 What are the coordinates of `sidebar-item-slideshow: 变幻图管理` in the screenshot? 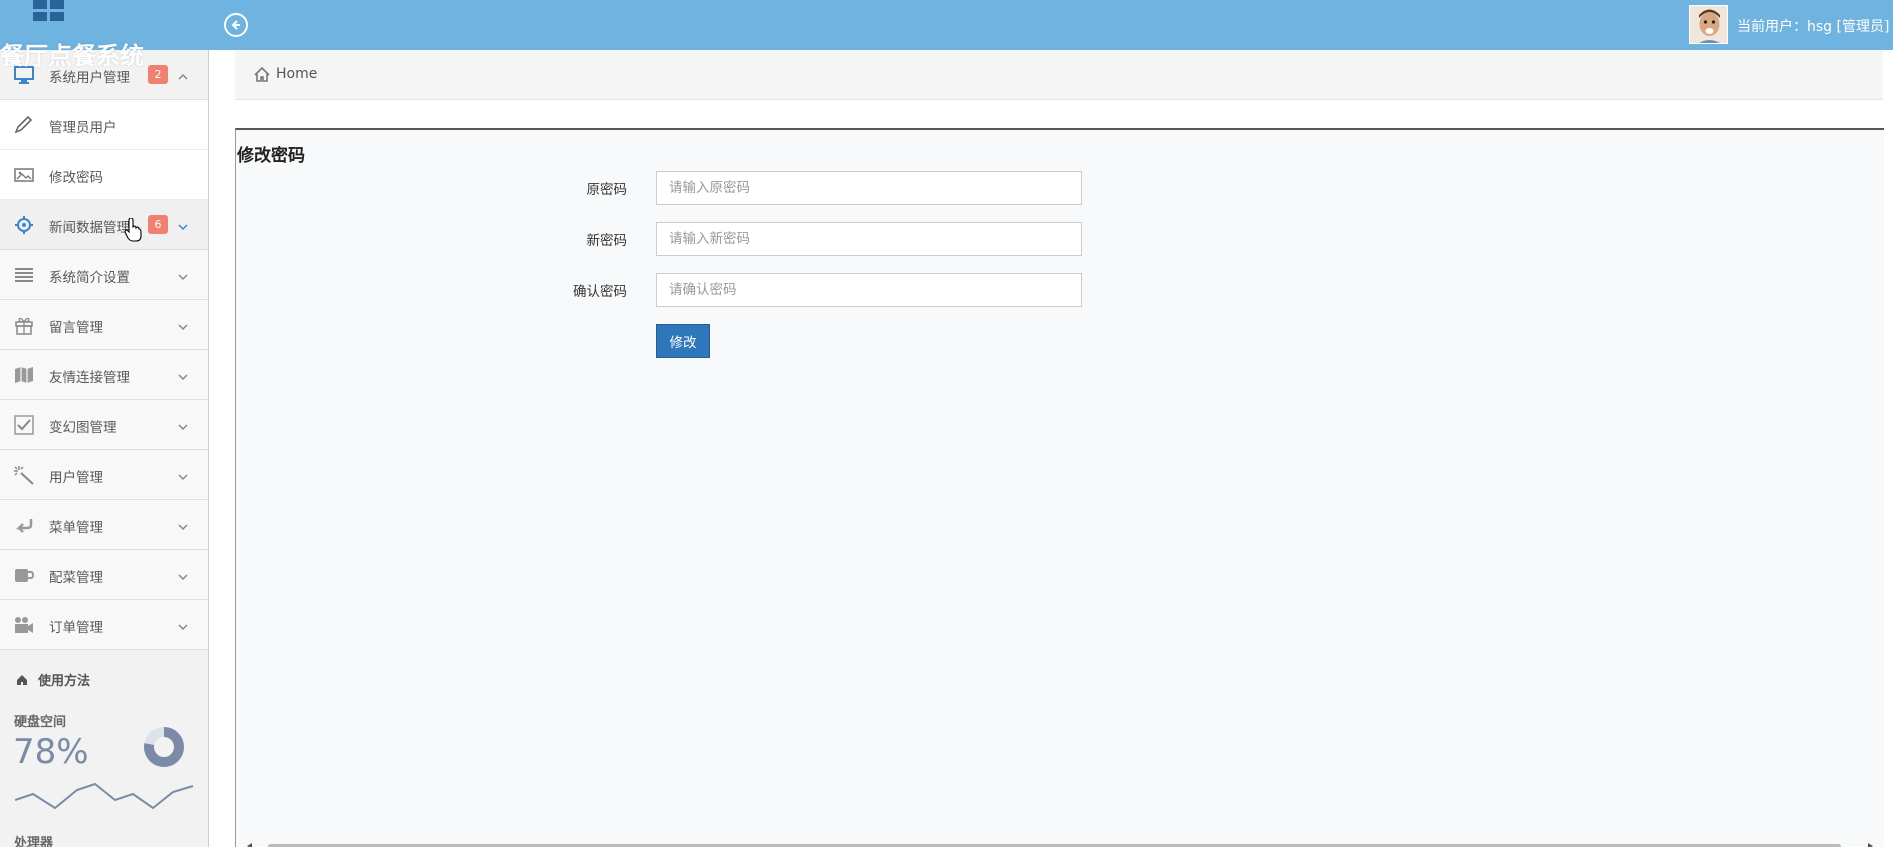 It's located at (104, 425).